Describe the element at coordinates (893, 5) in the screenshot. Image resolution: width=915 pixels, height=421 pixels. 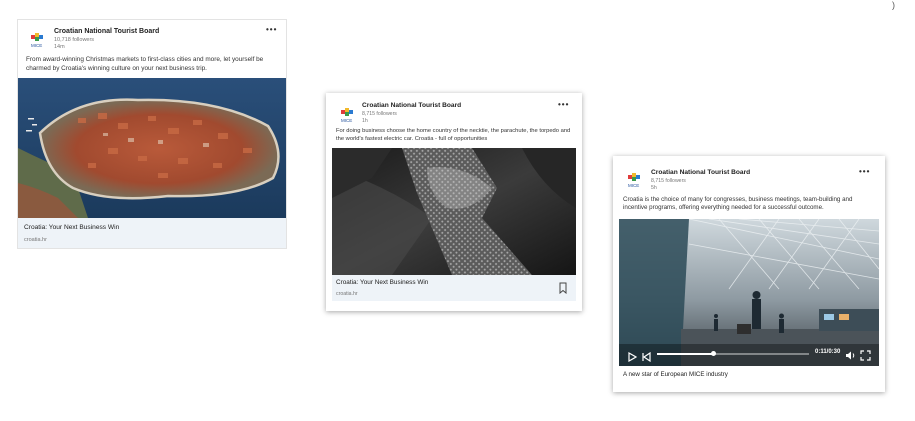
I see `corner-mark: )` at that location.